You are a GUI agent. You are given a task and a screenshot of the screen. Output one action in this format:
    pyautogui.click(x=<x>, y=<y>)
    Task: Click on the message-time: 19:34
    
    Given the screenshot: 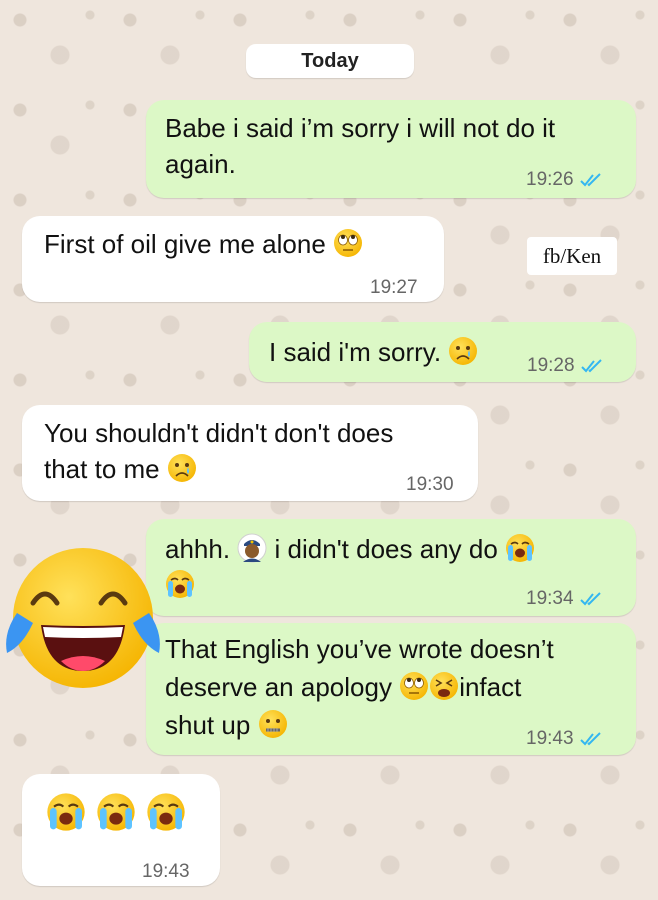 What is the action you would take?
    pyautogui.click(x=550, y=598)
    